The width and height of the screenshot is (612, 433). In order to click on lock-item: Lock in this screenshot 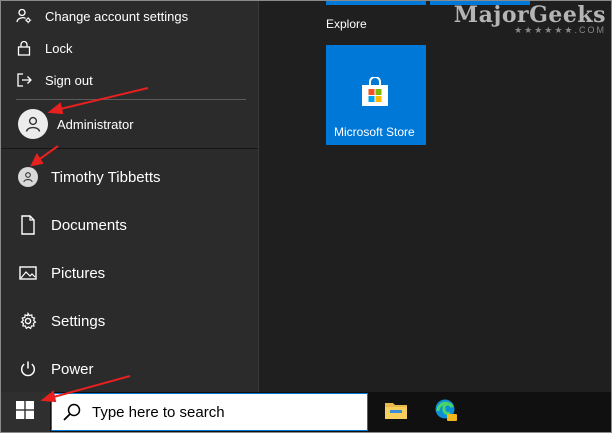, I will do `click(129, 48)`.